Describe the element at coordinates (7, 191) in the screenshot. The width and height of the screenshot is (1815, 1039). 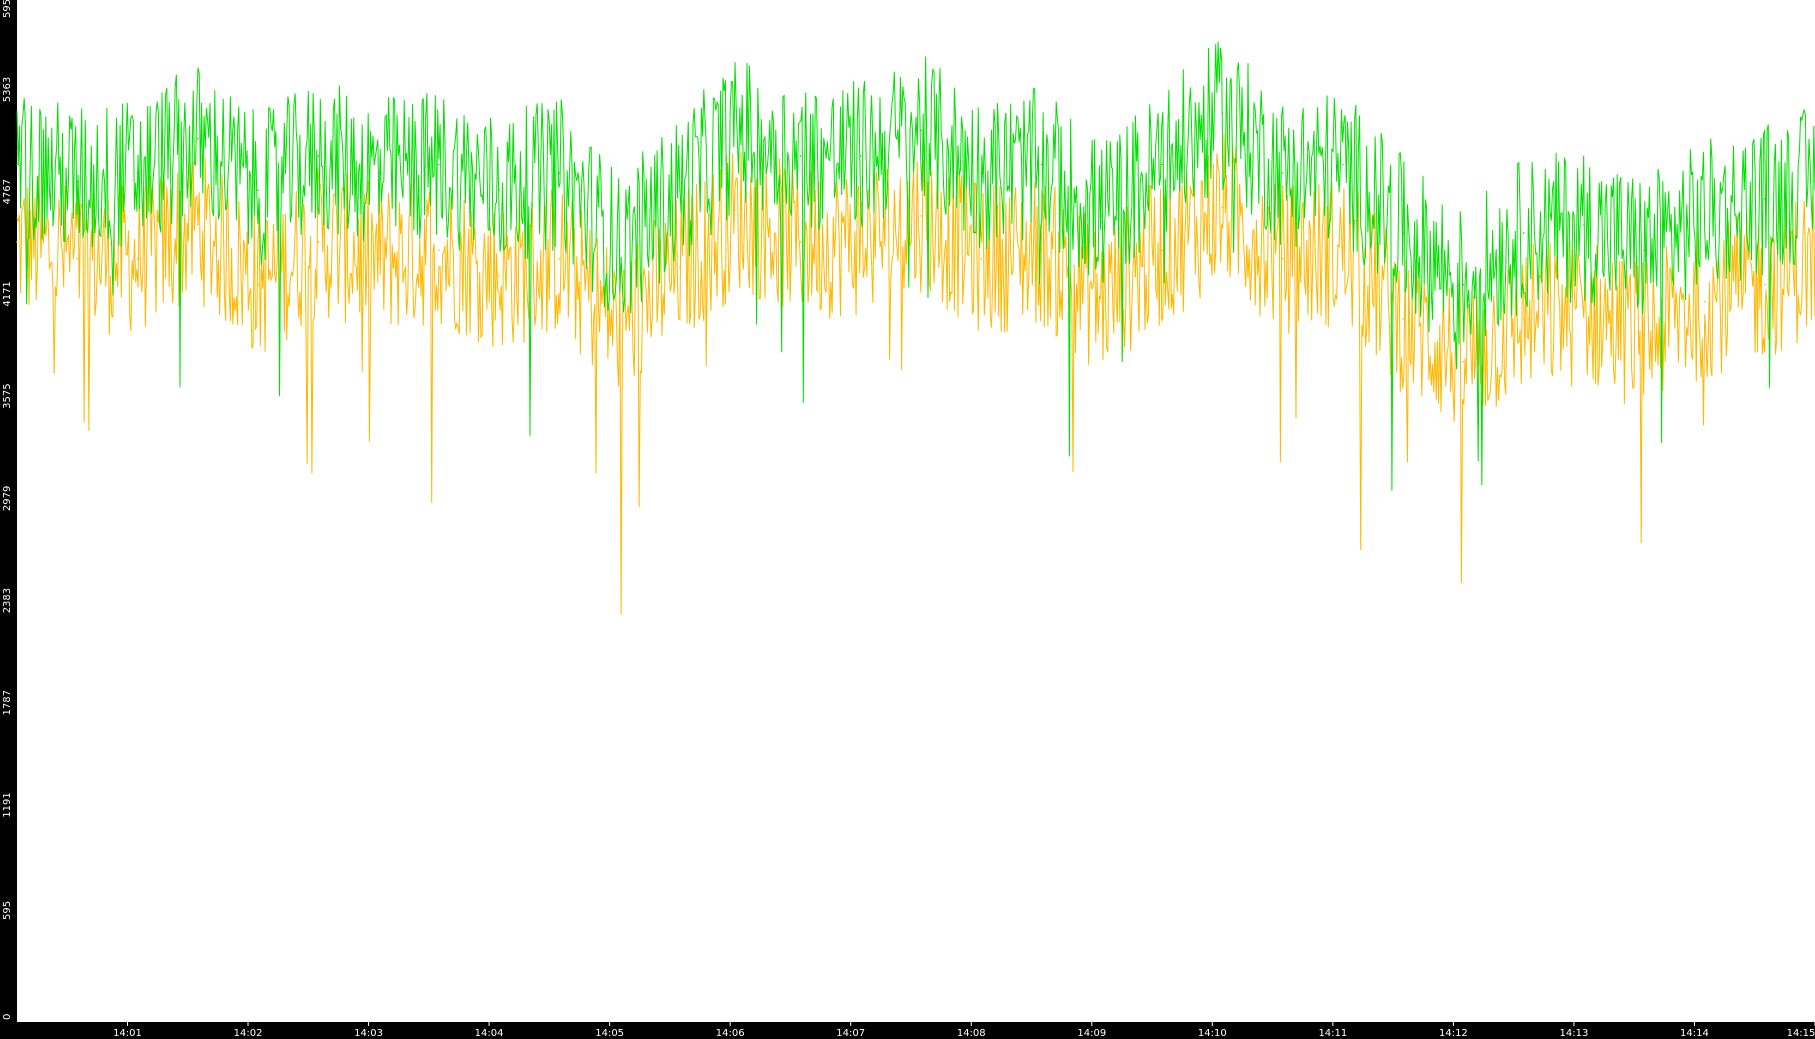
I see `y-tick-label: 4767` at that location.